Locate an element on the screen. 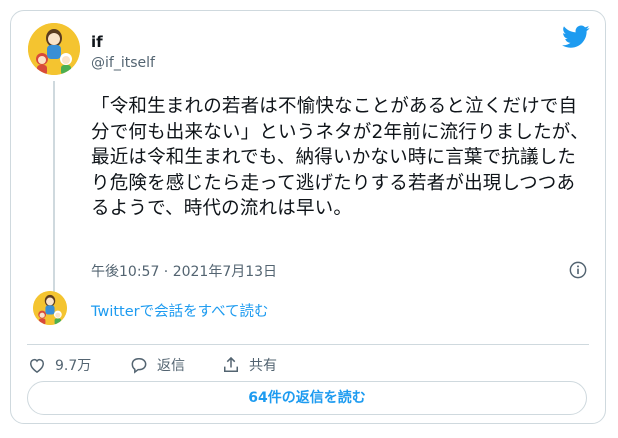 This screenshot has height=438, width=618. tweet-timestamp: 午後10:57 · 2021年7月13日 is located at coordinates (184, 271).